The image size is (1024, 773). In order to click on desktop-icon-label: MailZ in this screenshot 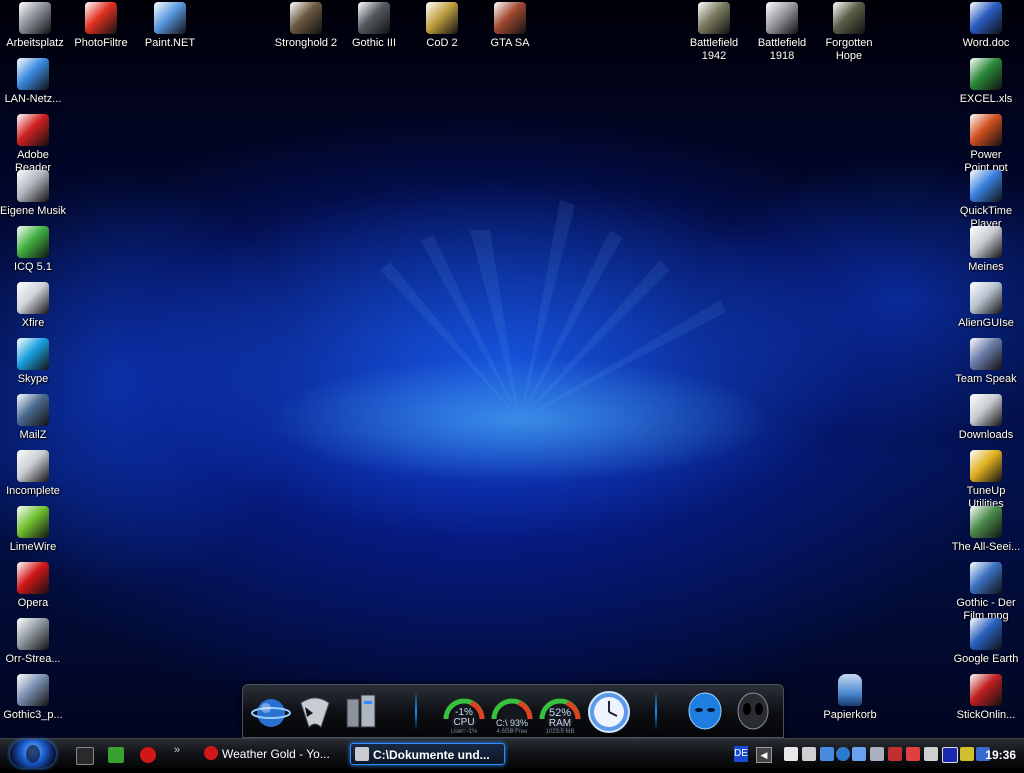, I will do `click(33, 435)`.